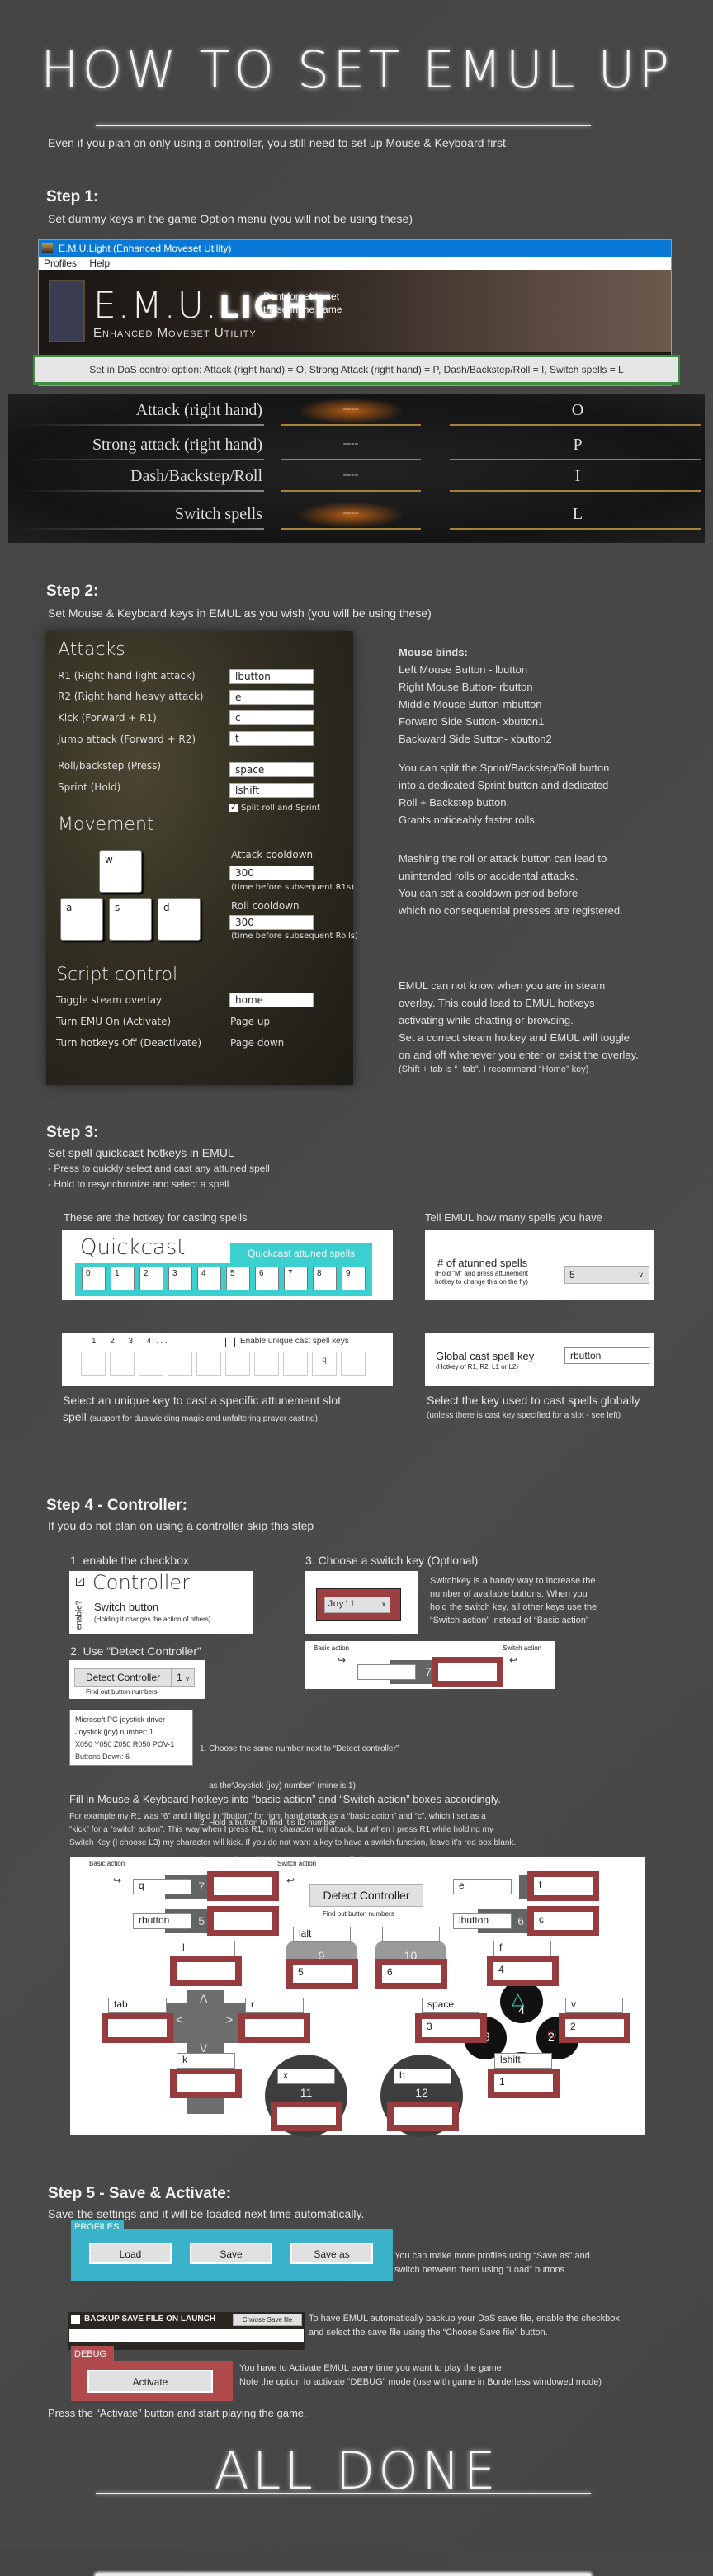  Describe the element at coordinates (130, 2253) in the screenshot. I see `load-button: Load` at that location.